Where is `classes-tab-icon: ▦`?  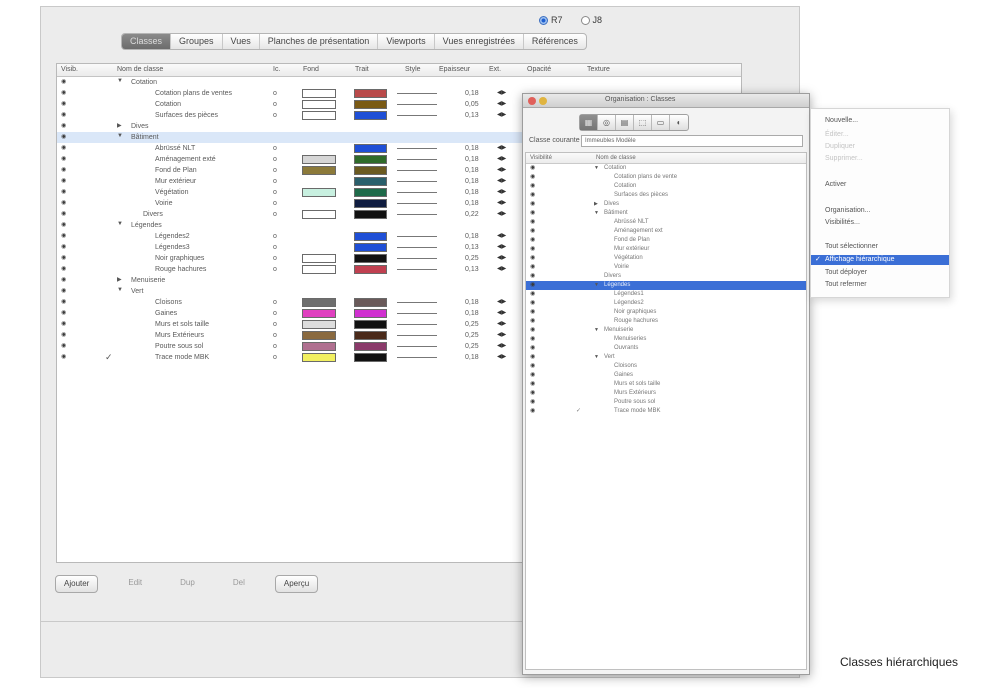 classes-tab-icon: ▦ is located at coordinates (589, 122).